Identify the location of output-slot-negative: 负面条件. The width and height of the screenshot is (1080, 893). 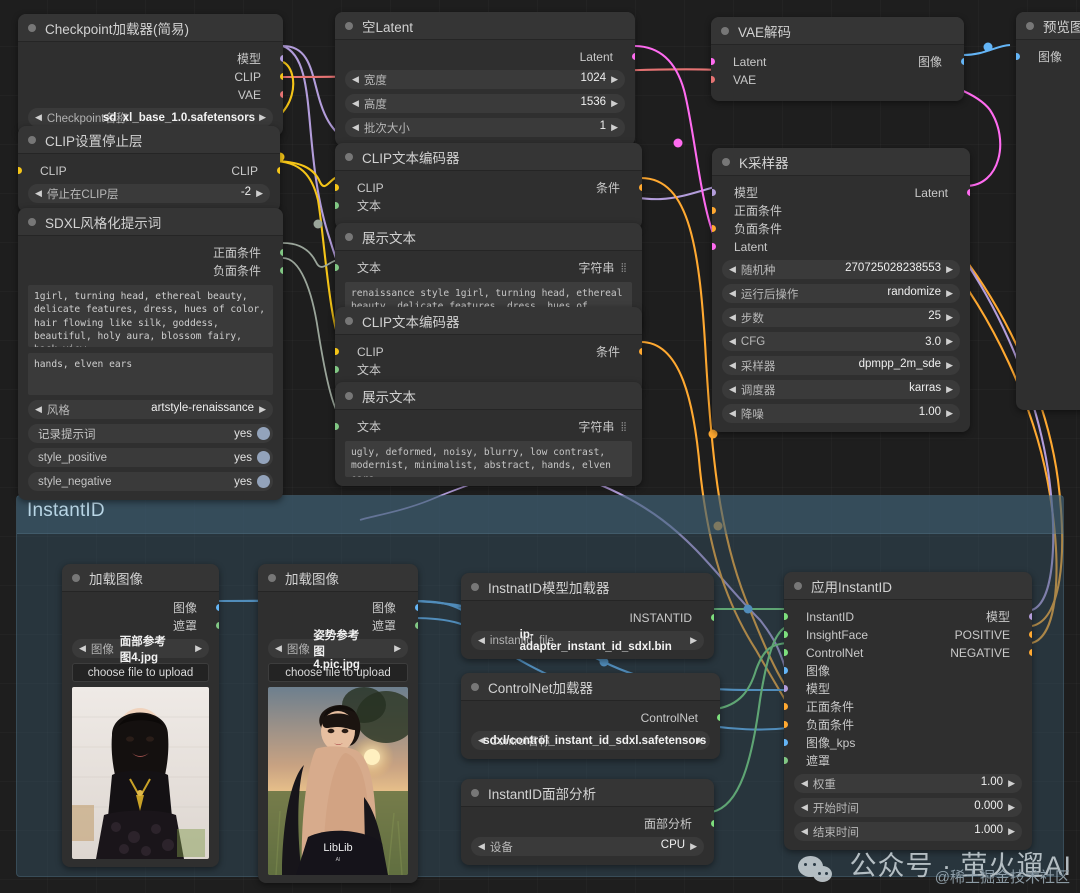
(150, 270).